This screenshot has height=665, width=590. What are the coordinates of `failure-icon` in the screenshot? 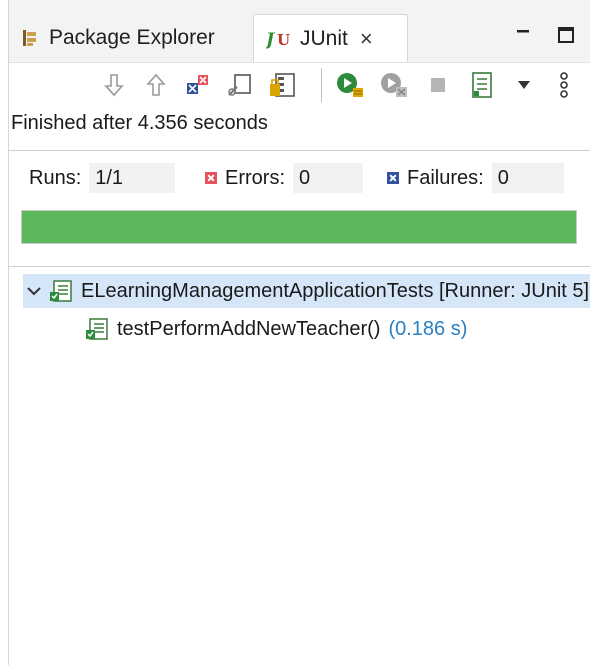 It's located at (393, 178).